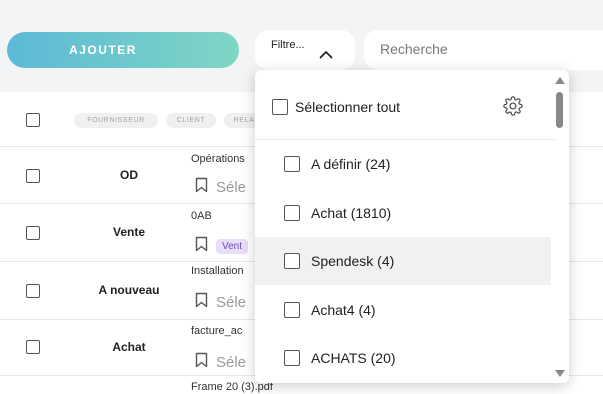  Describe the element at coordinates (403, 358) in the screenshot. I see `filter-option: ACHATS (20)` at that location.